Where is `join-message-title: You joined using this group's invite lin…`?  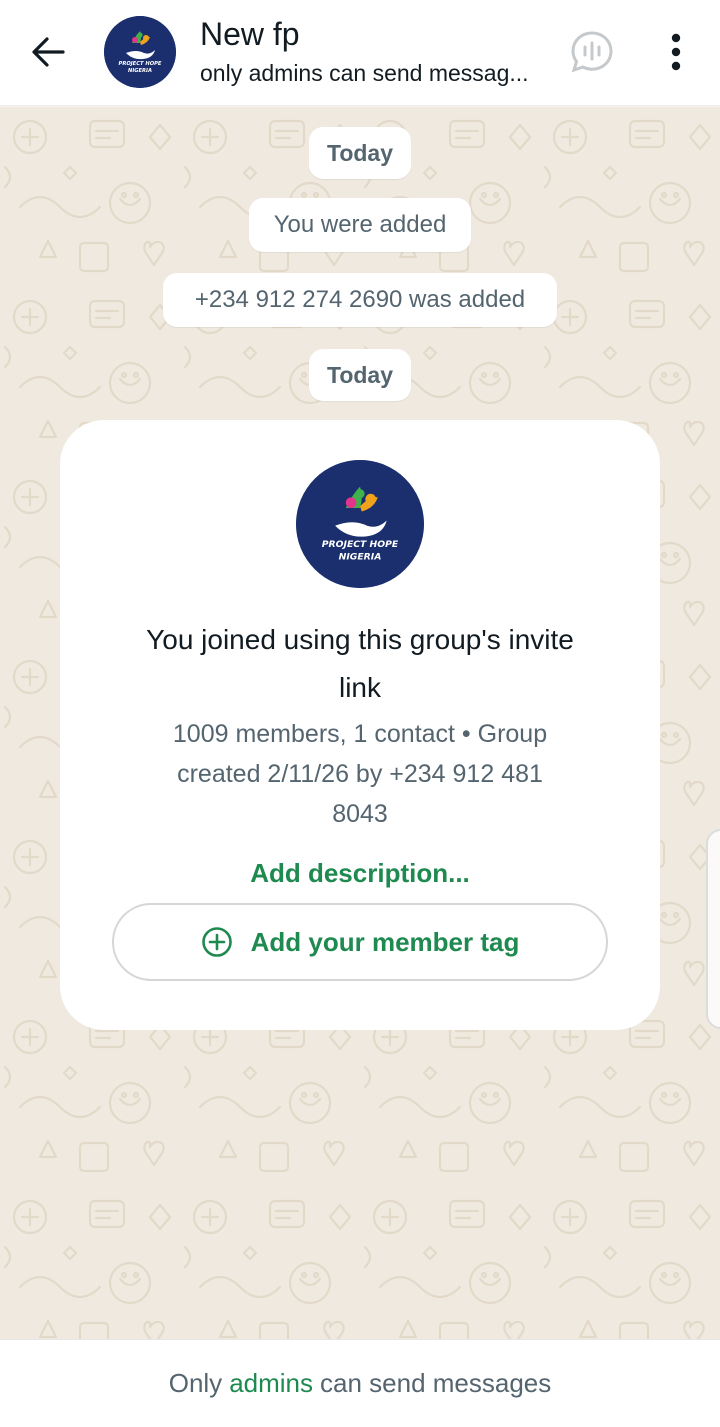 join-message-title: You joined using this group's invite lin… is located at coordinates (360, 664).